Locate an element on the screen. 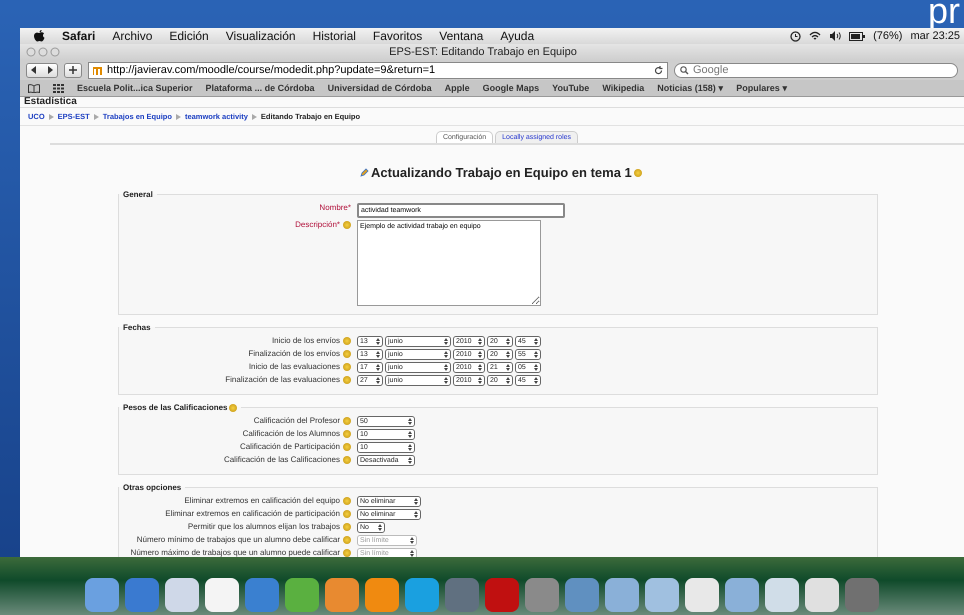  bookmark-link: YouTube is located at coordinates (571, 88).